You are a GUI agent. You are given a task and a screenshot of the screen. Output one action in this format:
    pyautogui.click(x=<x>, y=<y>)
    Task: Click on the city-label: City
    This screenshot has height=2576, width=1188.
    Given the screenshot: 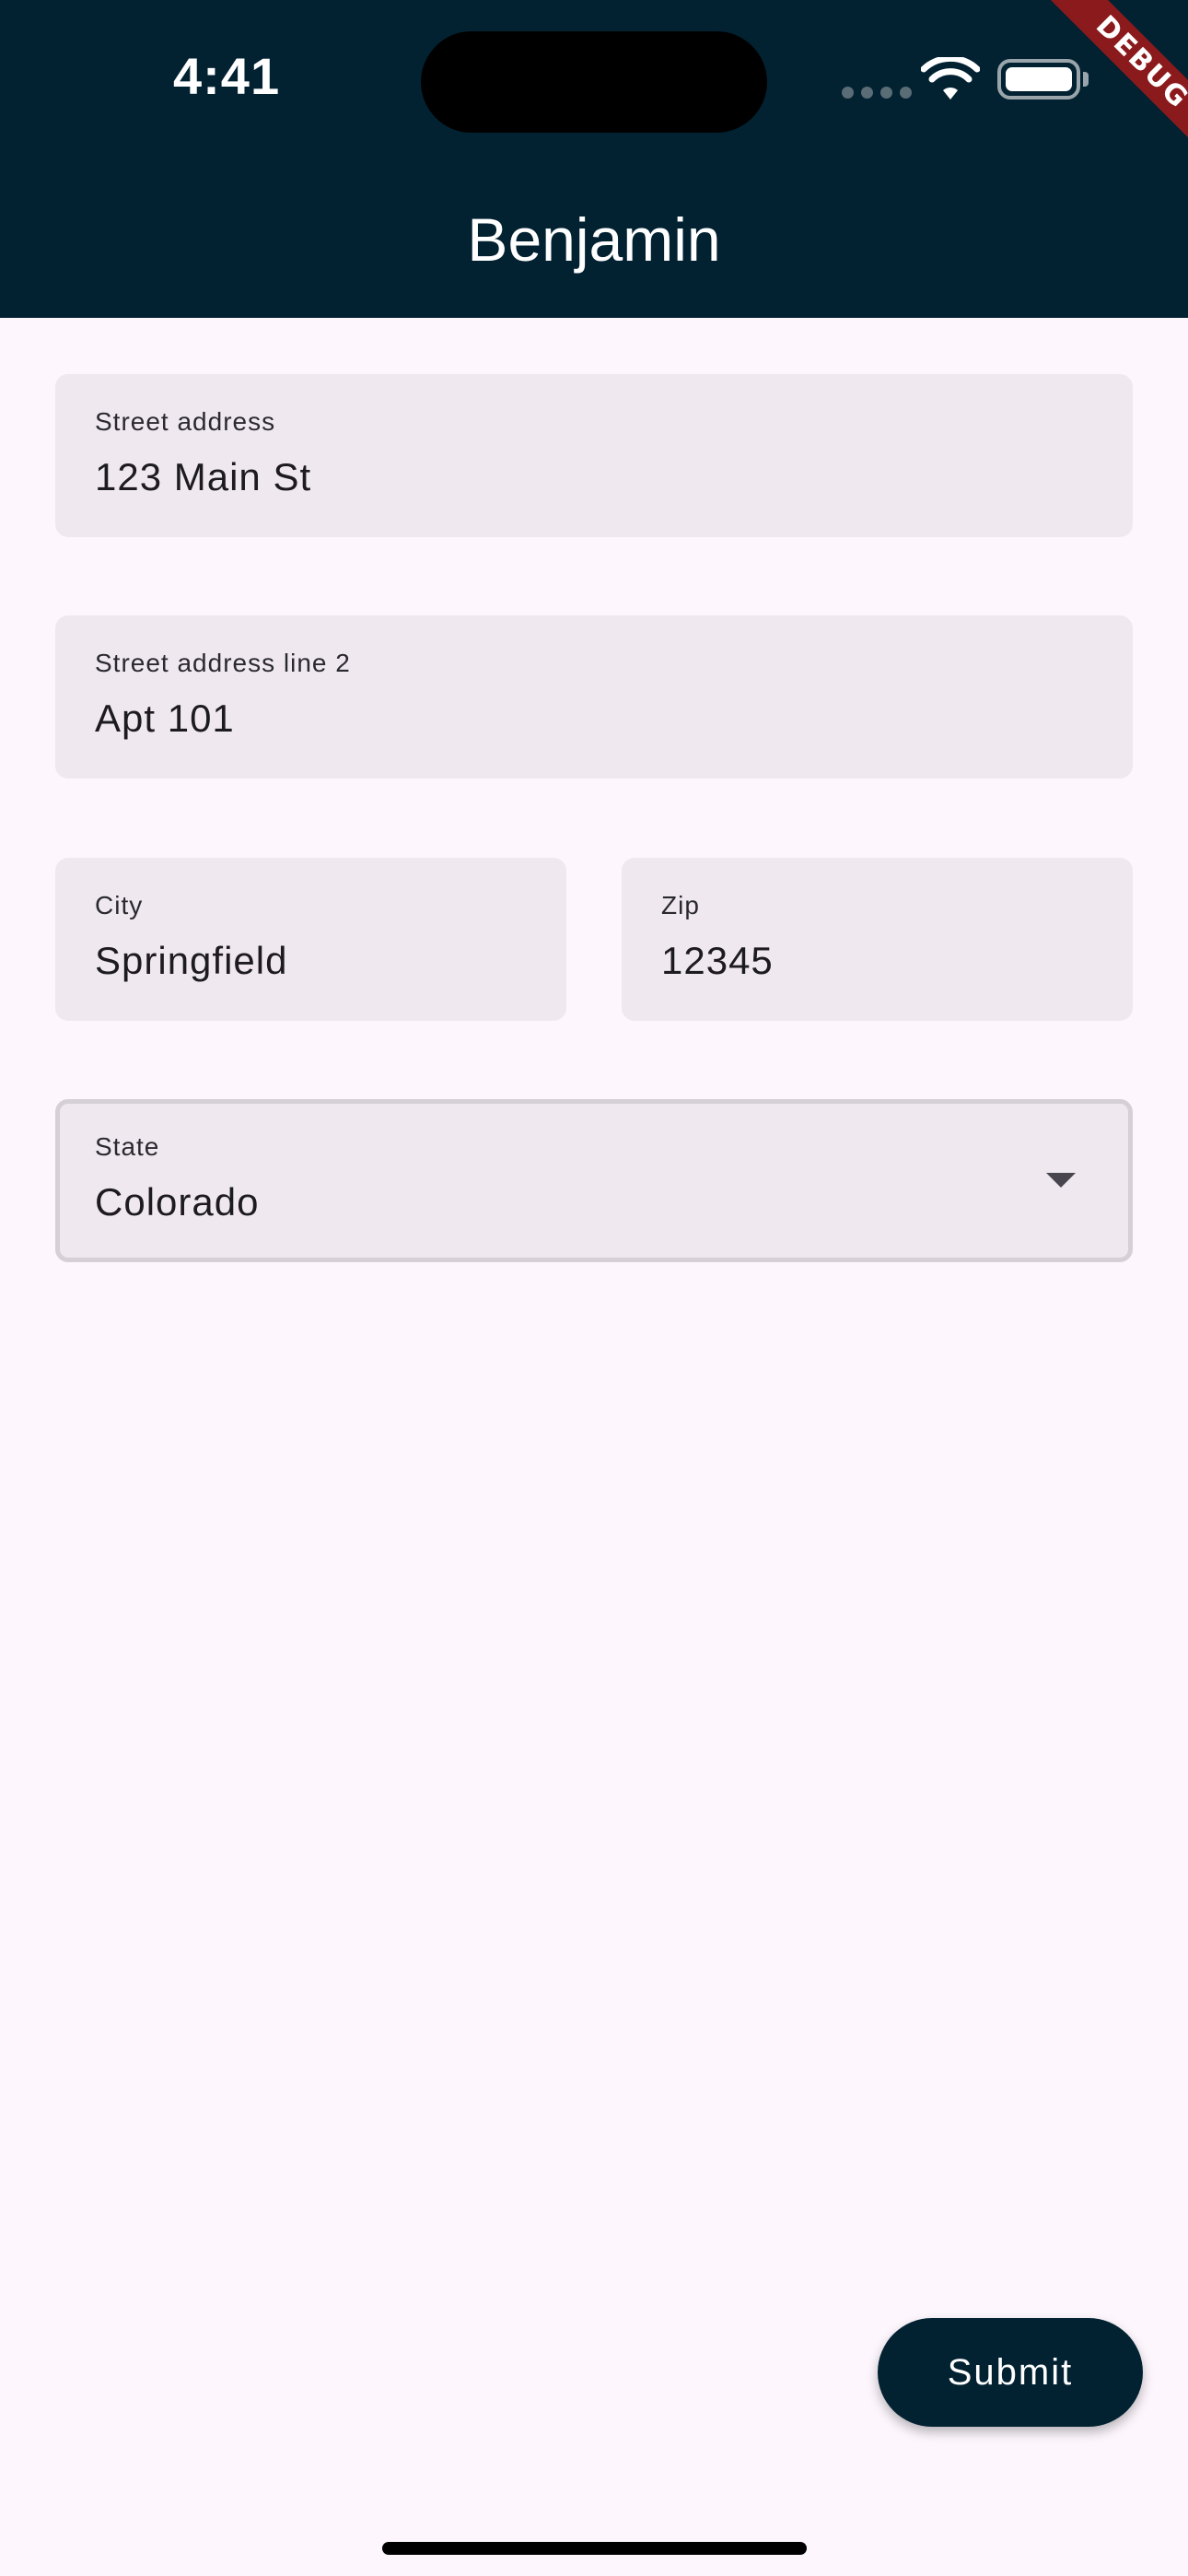 What is the action you would take?
    pyautogui.click(x=119, y=905)
    